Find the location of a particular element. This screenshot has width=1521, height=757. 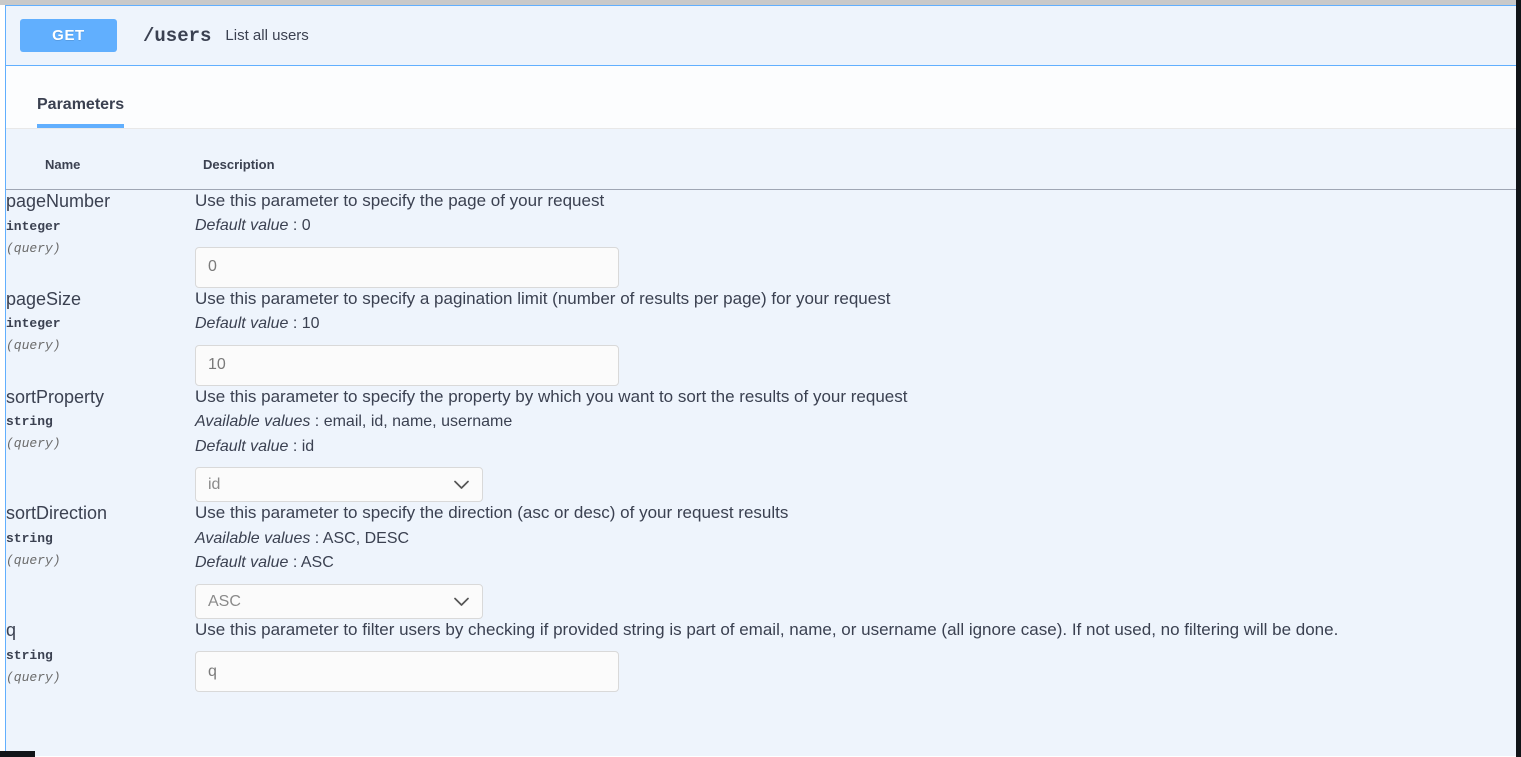

parameter-default: Default value : 10 is located at coordinates (257, 323).